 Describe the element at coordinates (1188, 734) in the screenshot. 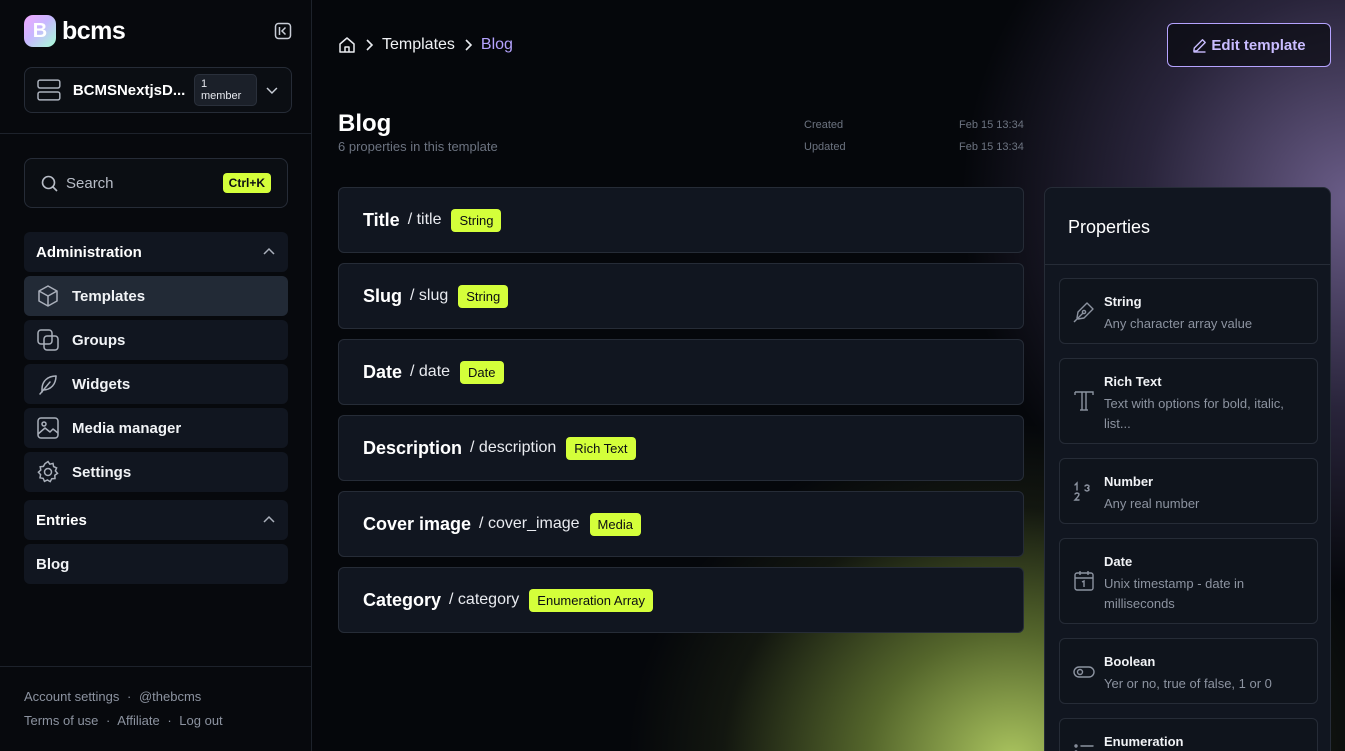

I see `property-card-enumeration: Enumeration` at that location.